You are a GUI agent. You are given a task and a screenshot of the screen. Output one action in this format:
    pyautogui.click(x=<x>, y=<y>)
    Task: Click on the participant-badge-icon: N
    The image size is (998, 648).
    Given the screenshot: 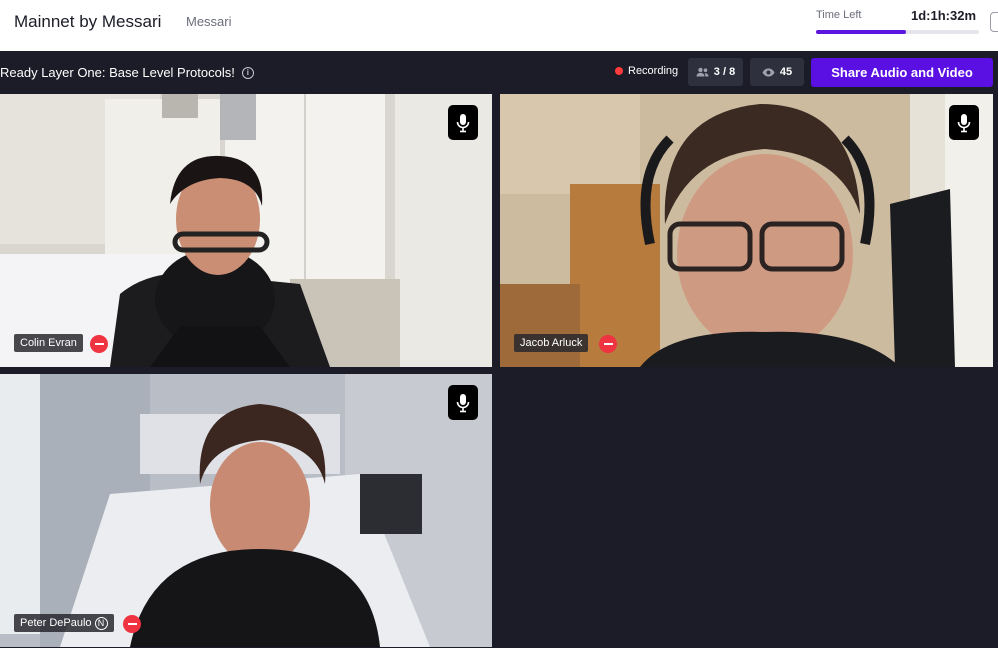 What is the action you would take?
    pyautogui.click(x=101, y=623)
    